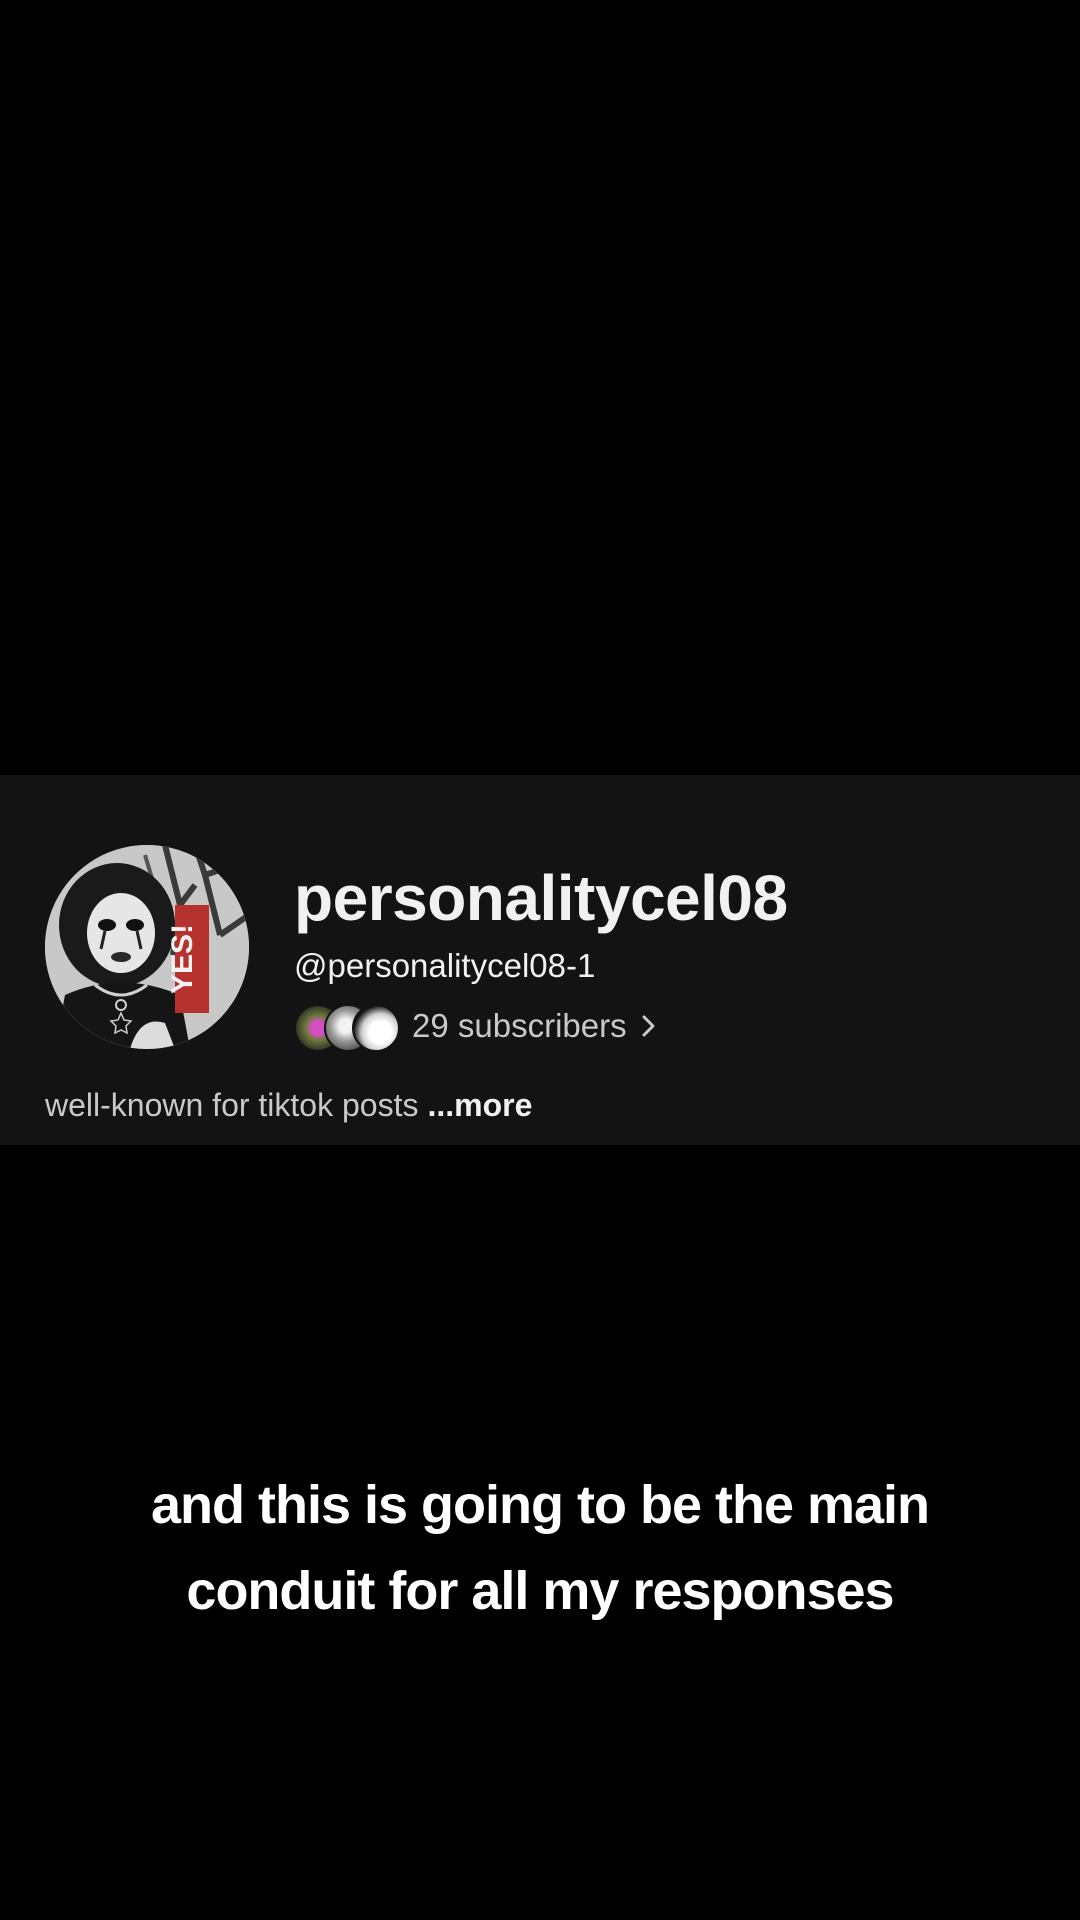 The width and height of the screenshot is (1080, 1920). Describe the element at coordinates (479, 1105) in the screenshot. I see `more-link: ...more` at that location.